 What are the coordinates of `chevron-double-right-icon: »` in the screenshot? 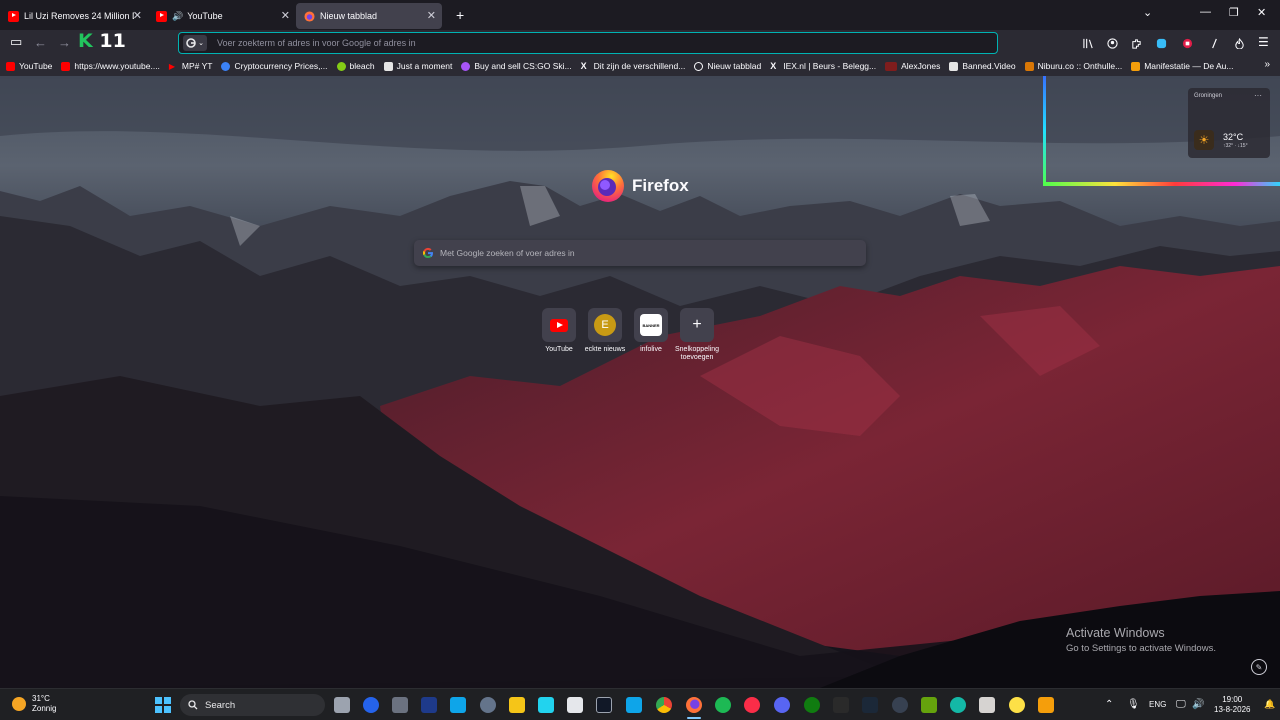 It's located at (1267, 64).